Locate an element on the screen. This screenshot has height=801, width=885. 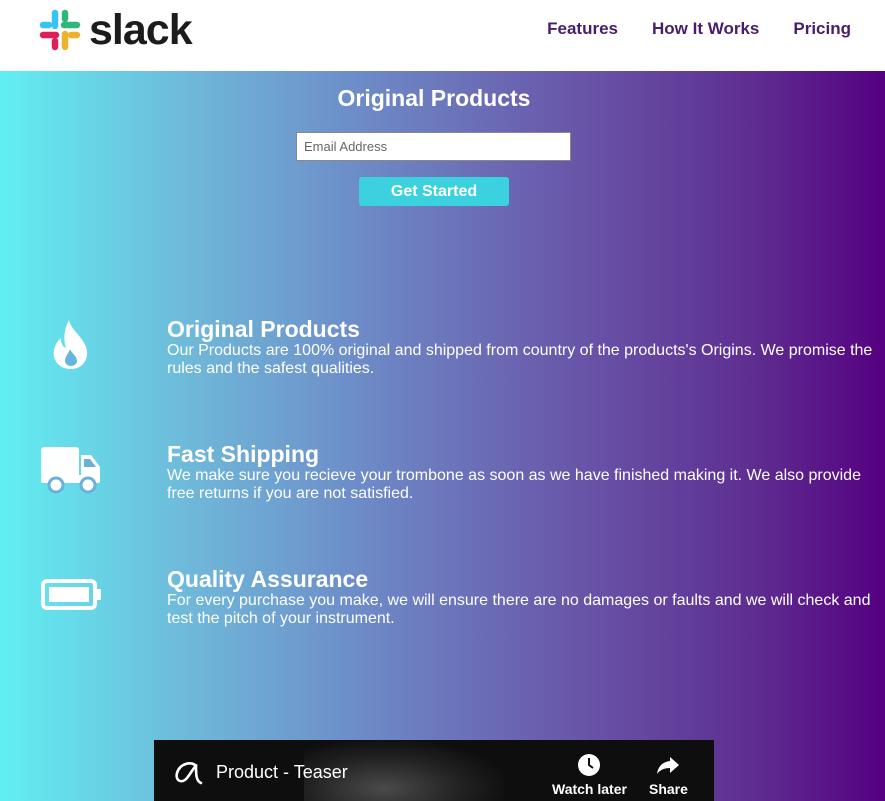
feature-title: Quality Assurance is located at coordinates (268, 579).